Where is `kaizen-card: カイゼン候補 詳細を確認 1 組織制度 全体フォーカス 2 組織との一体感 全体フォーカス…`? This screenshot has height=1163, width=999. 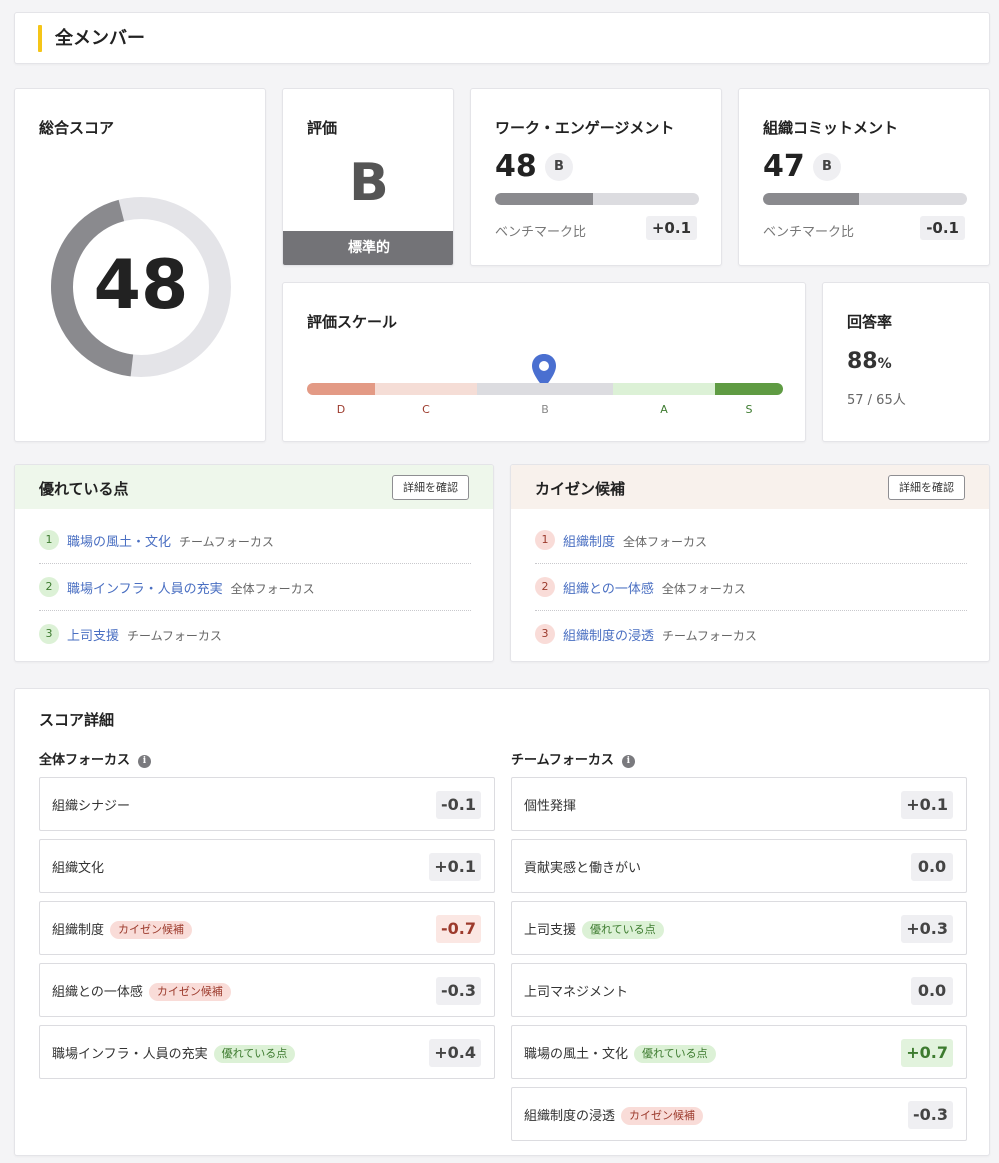 kaizen-card: カイゼン候補 詳細を確認 1 組織制度 全体フォーカス 2 組織との一体感 全体フォーカス… is located at coordinates (750, 563).